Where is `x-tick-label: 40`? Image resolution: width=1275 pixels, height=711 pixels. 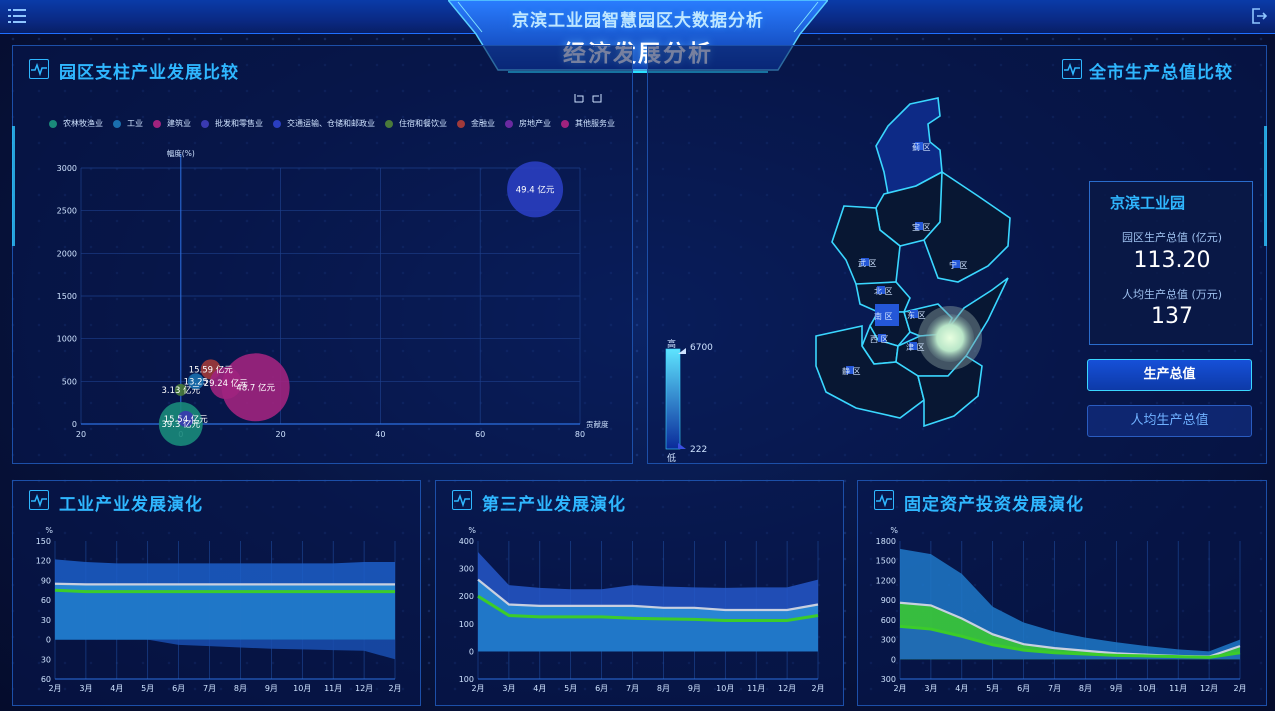
x-tick-label: 40 is located at coordinates (380, 434).